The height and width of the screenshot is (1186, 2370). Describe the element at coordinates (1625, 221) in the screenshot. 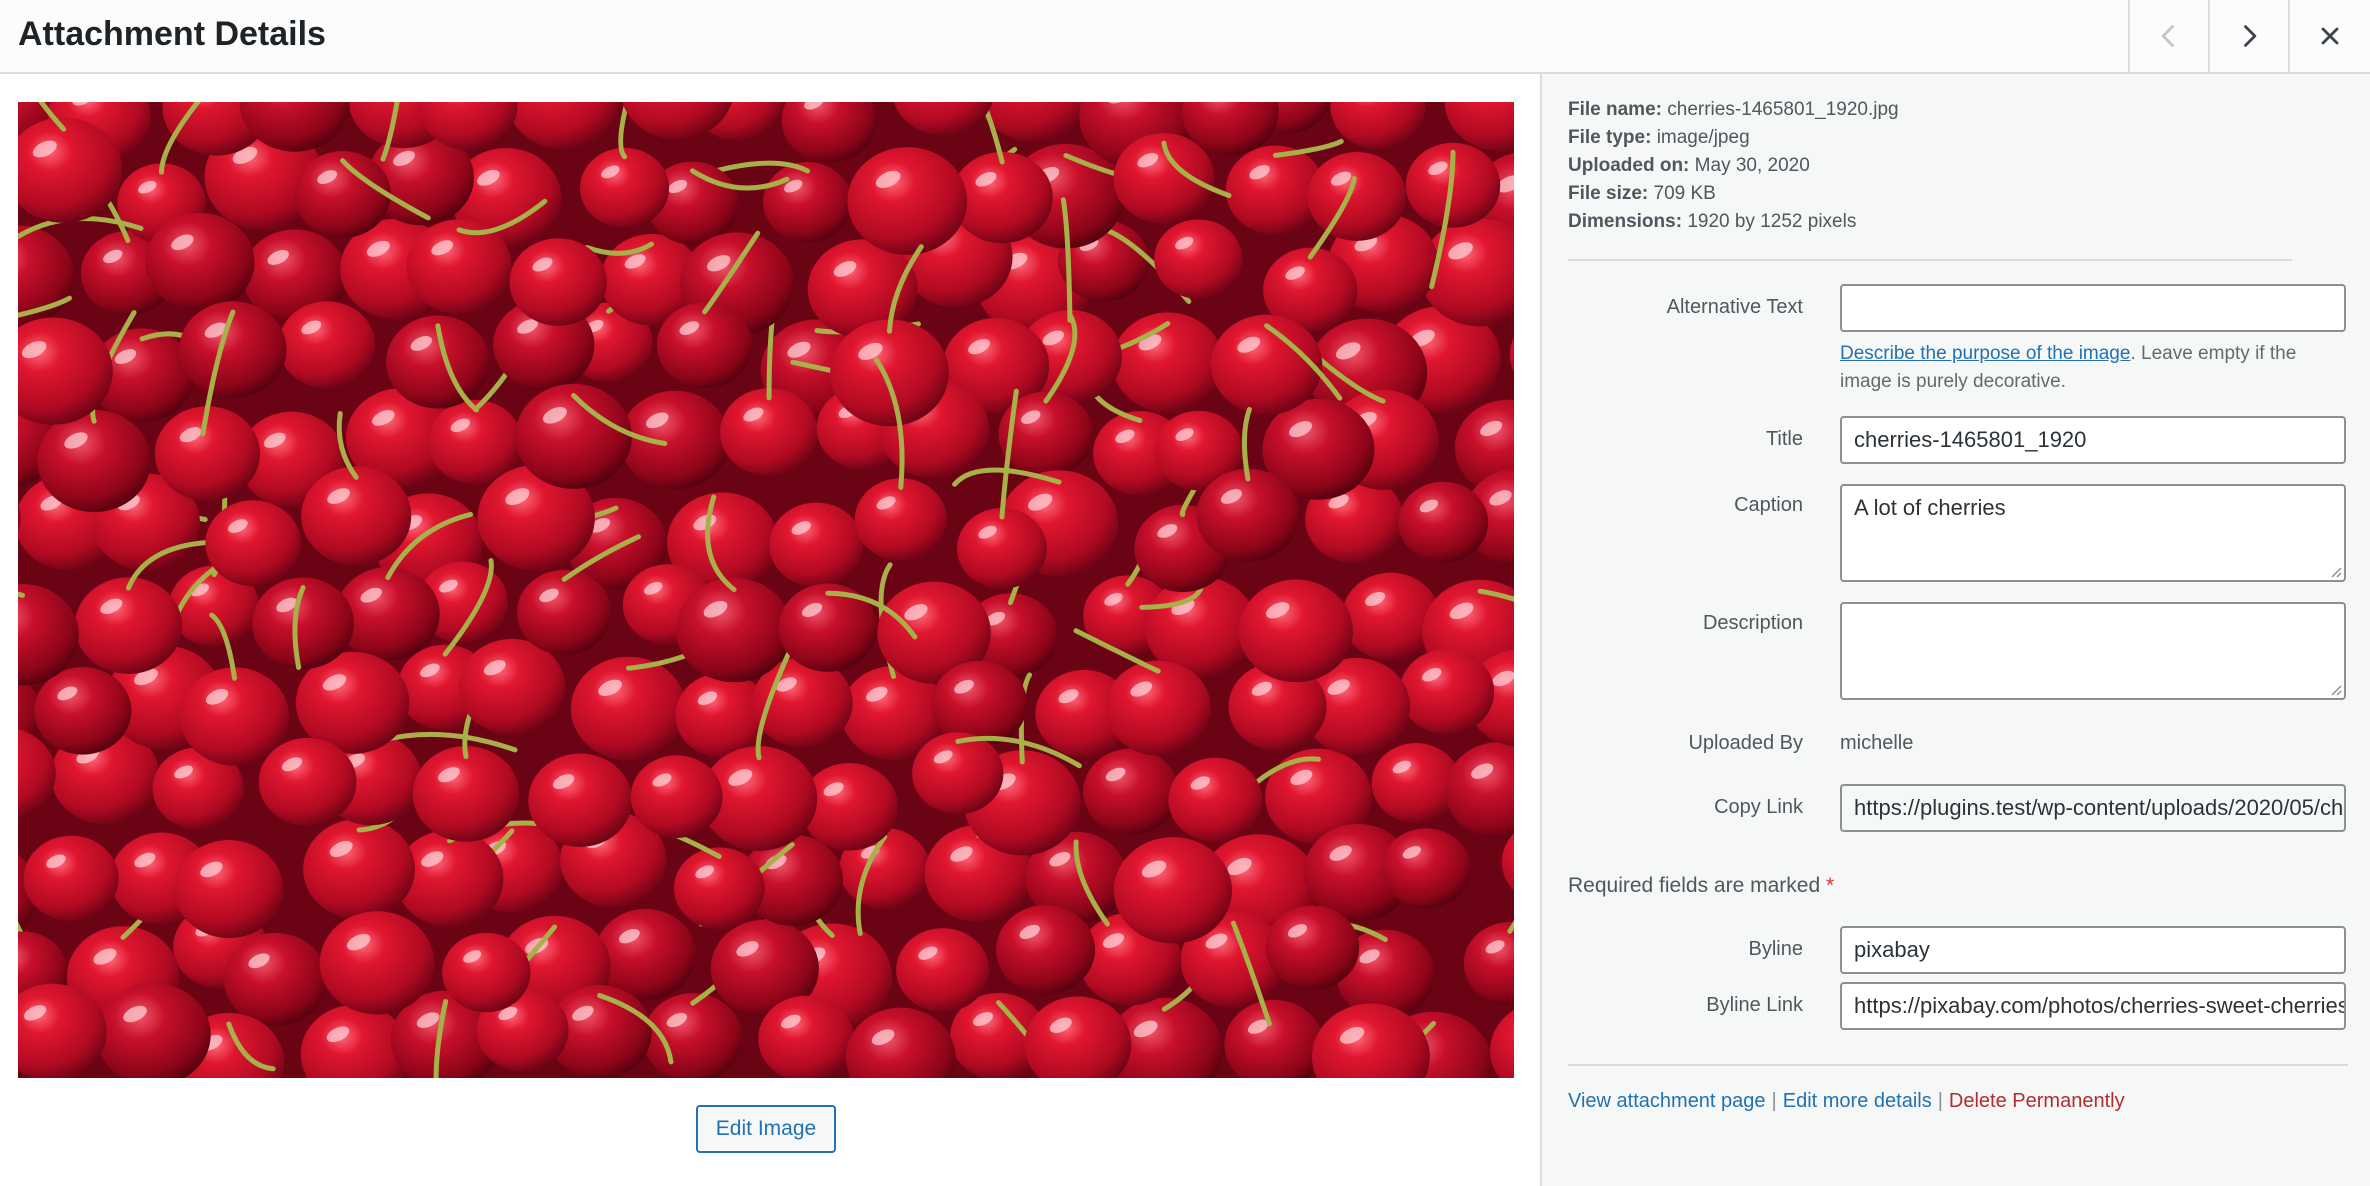

I see `dimensions-label: Dimensions:` at that location.